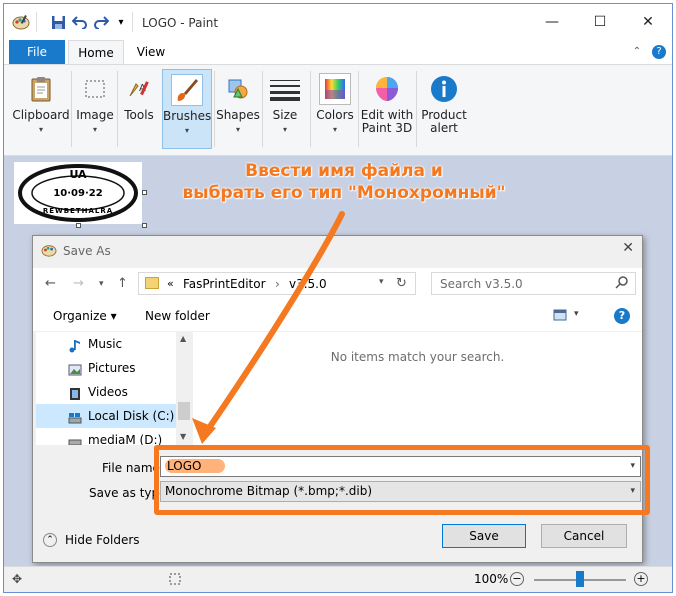  Describe the element at coordinates (517, 579) in the screenshot. I see `zoom-out-button: −` at that location.